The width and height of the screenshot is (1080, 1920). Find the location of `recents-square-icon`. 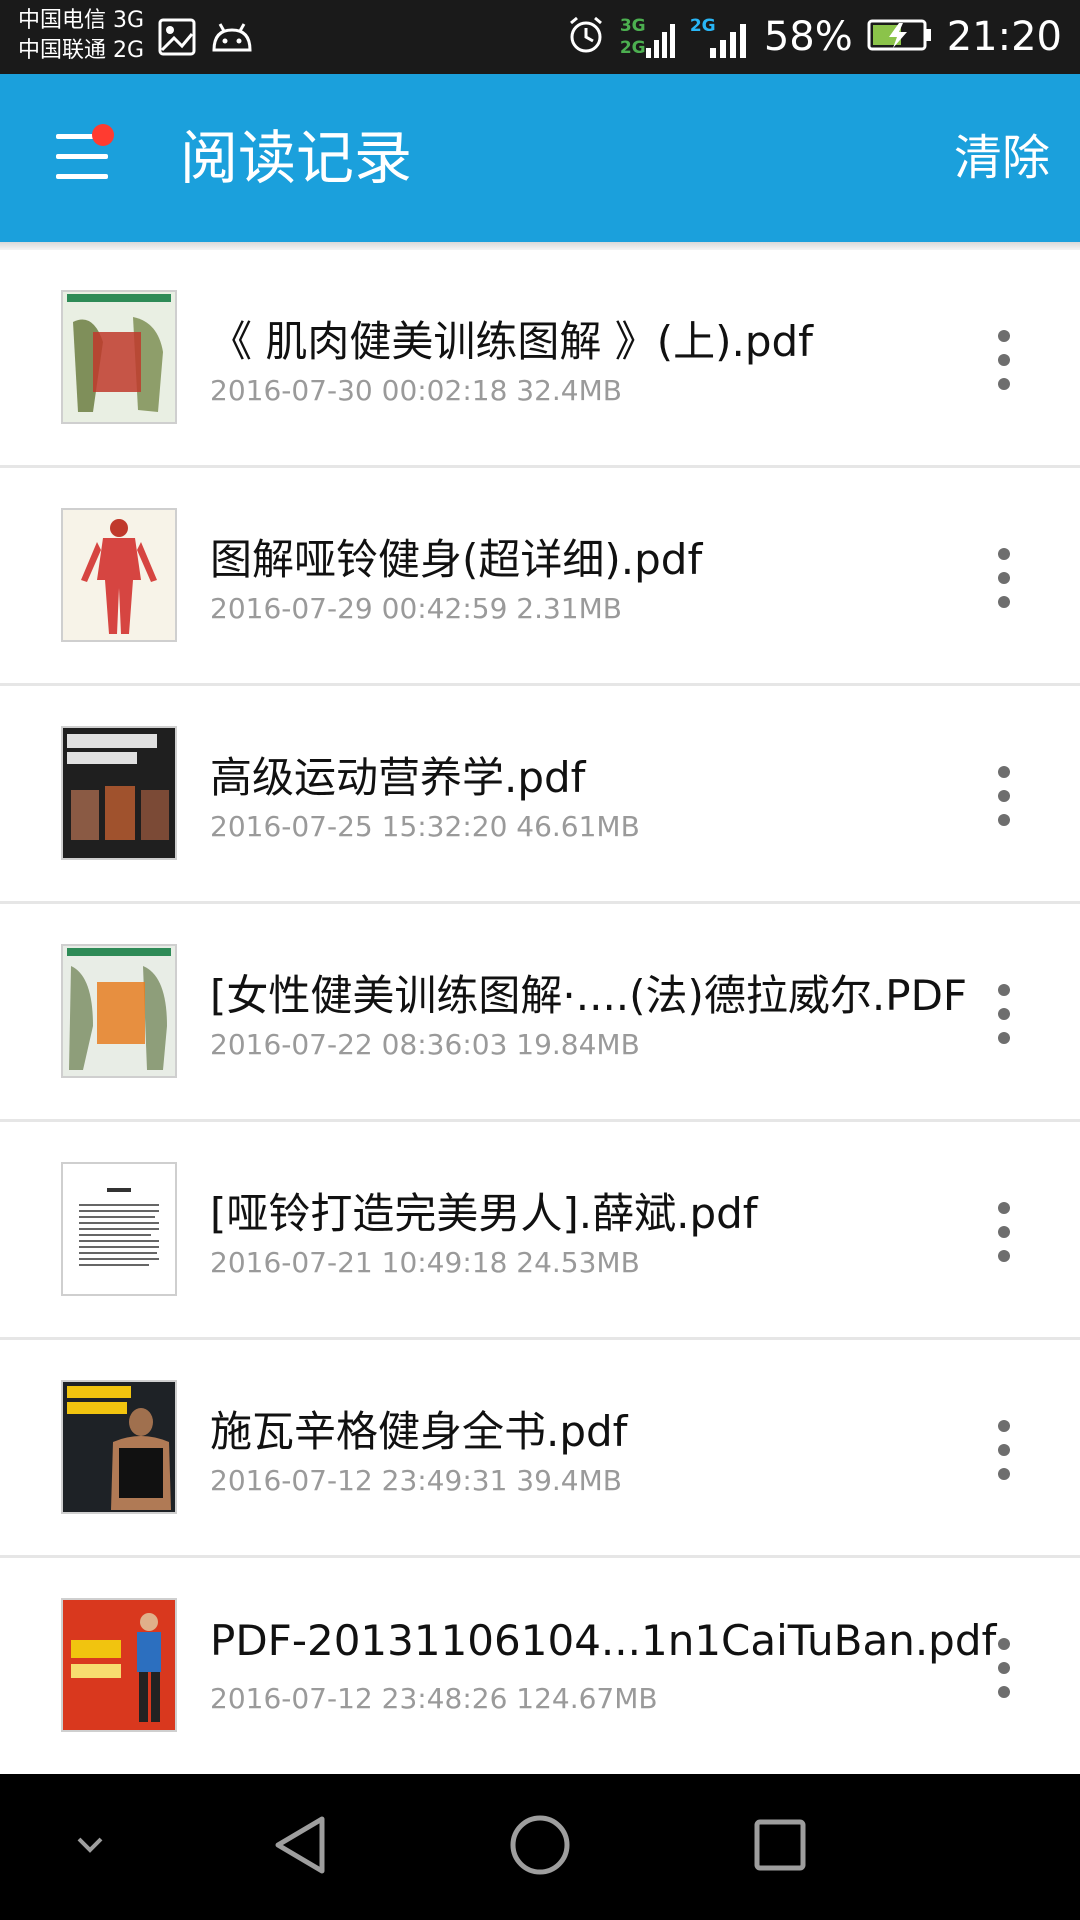

recents-square-icon is located at coordinates (780, 1847).